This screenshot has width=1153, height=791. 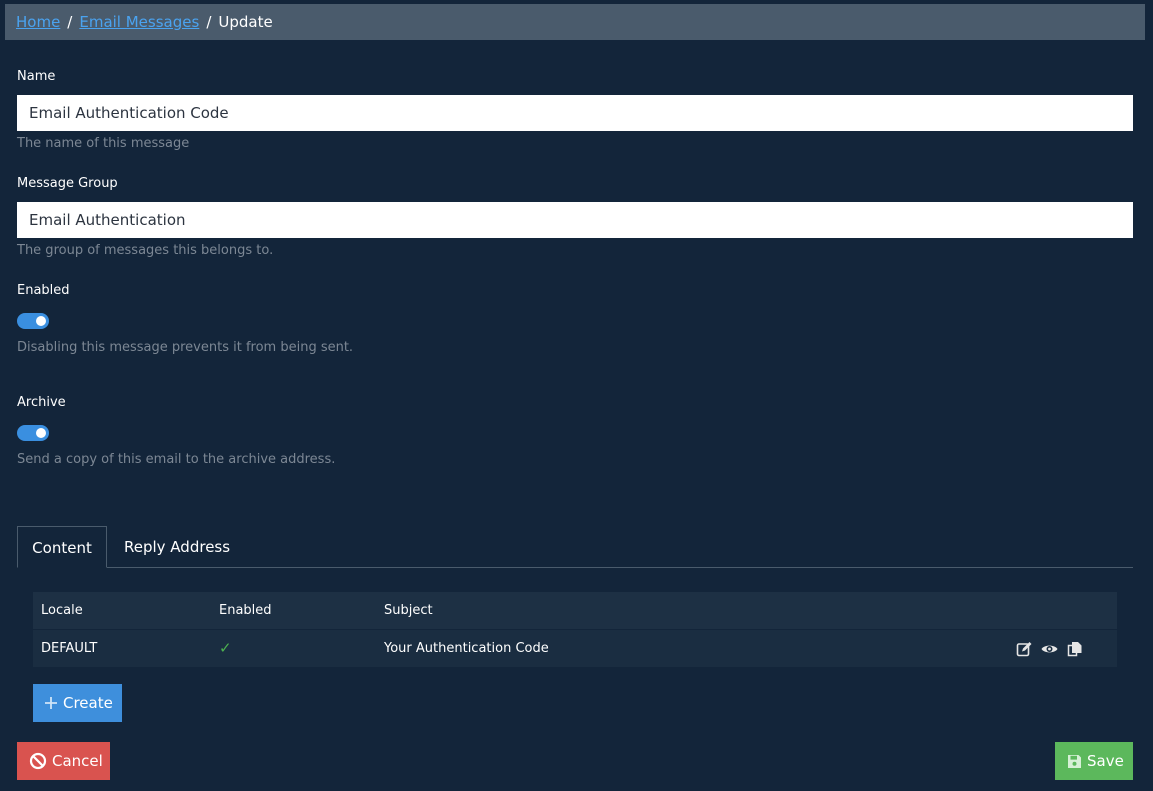 What do you see at coordinates (51, 703) in the screenshot?
I see `plus-icon` at bounding box center [51, 703].